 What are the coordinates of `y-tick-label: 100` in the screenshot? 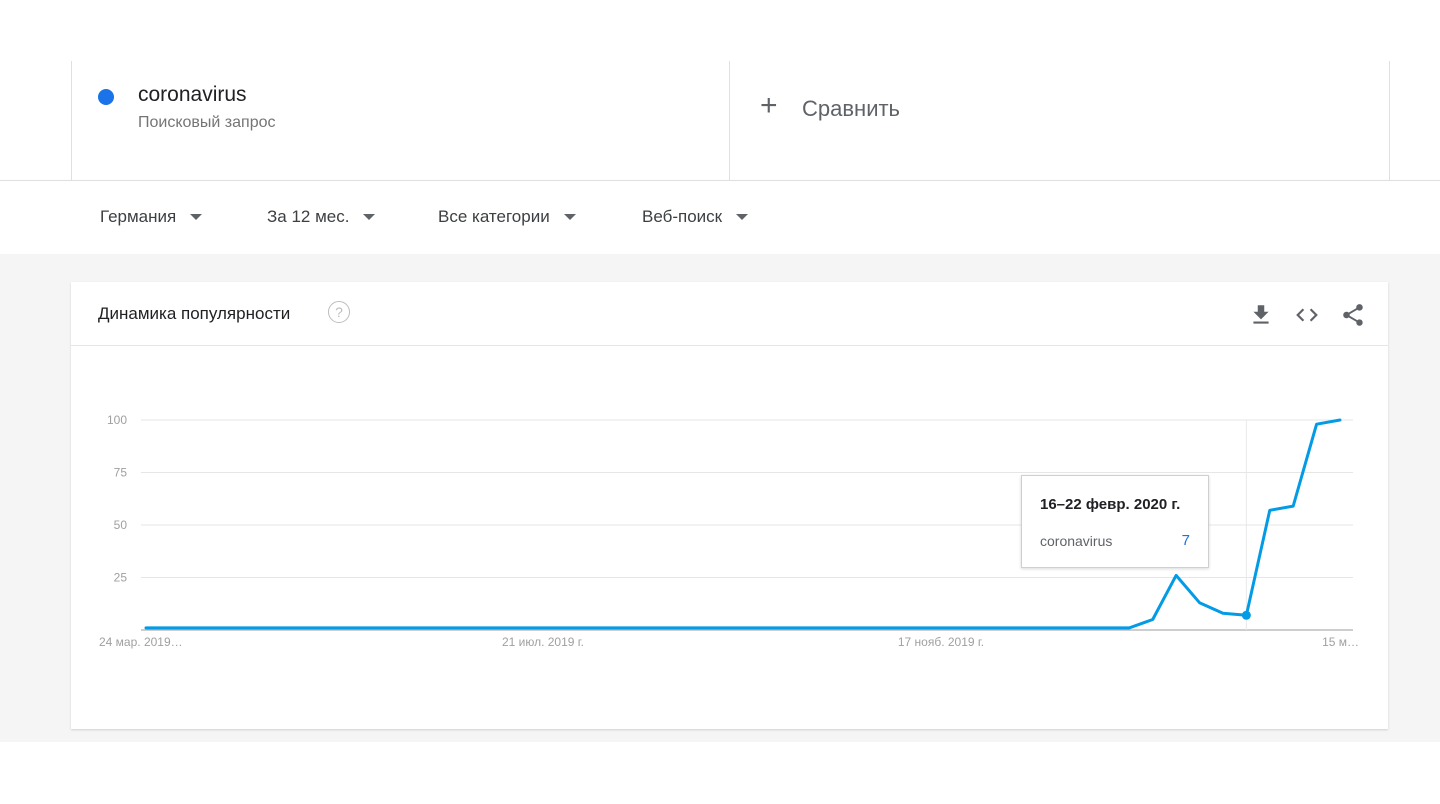 It's located at (117, 420).